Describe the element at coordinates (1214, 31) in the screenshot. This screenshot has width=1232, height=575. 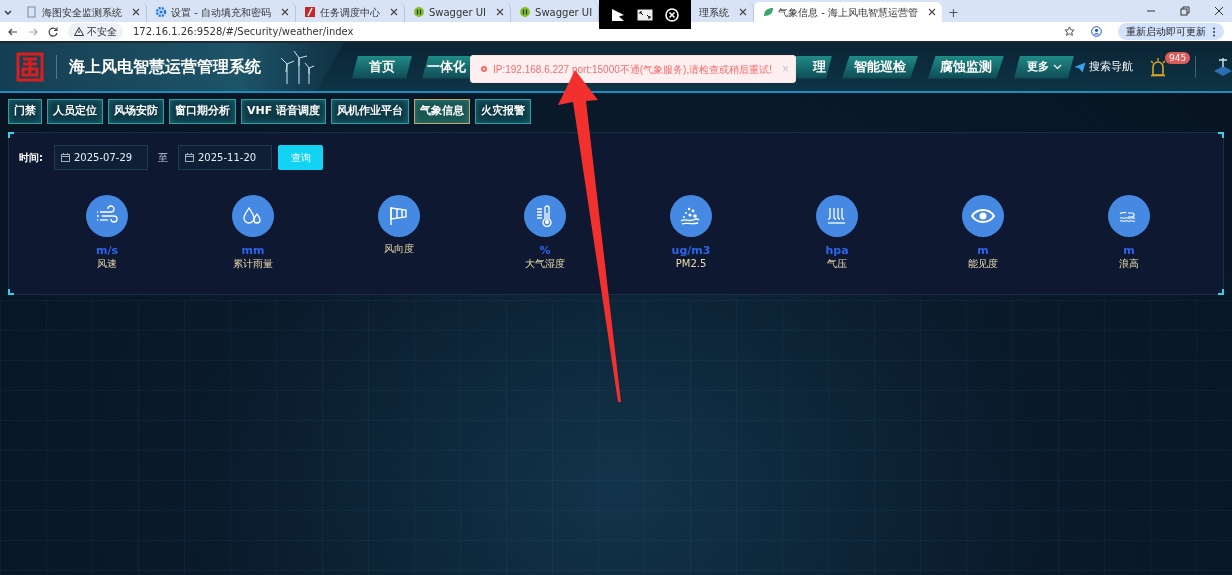
I see `more-icon` at that location.